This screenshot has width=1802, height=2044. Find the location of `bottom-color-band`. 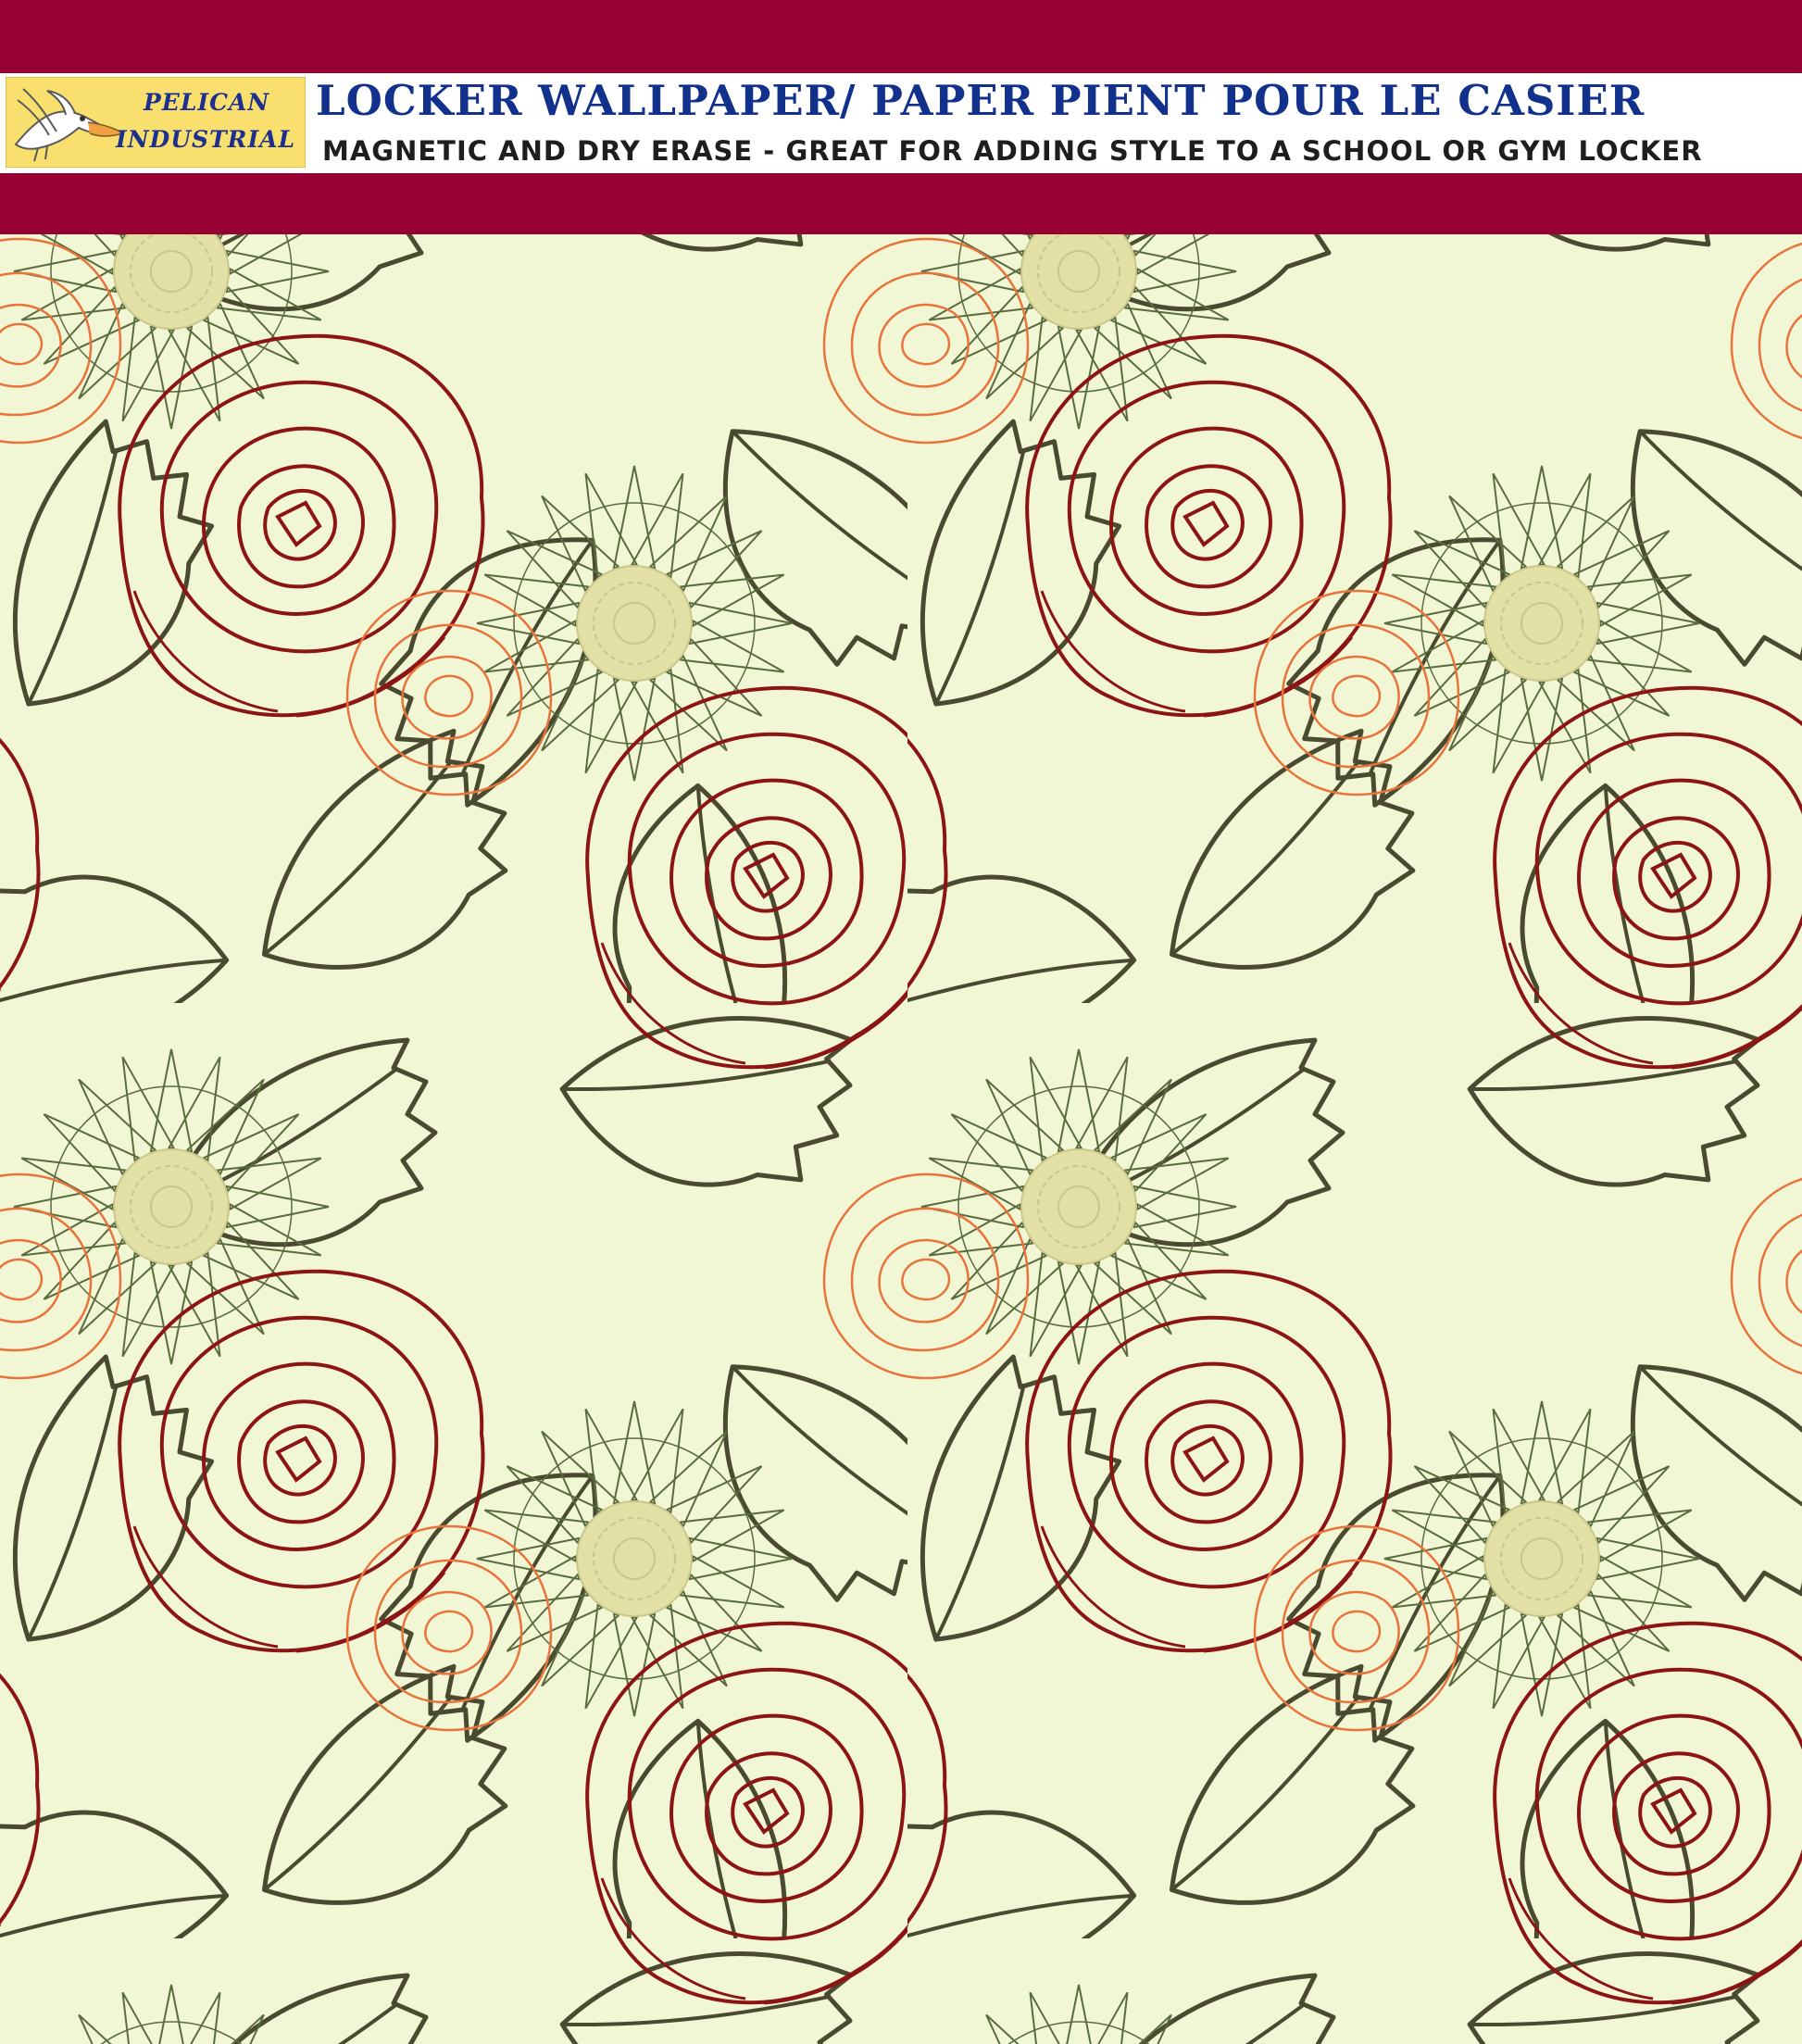

bottom-color-band is located at coordinates (901, 203).